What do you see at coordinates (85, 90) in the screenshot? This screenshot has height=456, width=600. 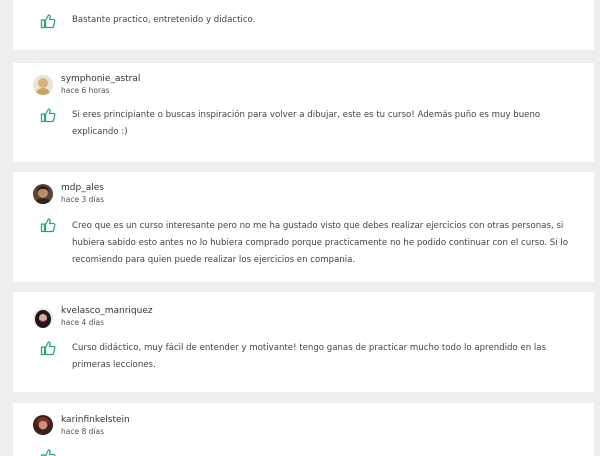 I see `timestamp: hace 6 horas` at bounding box center [85, 90].